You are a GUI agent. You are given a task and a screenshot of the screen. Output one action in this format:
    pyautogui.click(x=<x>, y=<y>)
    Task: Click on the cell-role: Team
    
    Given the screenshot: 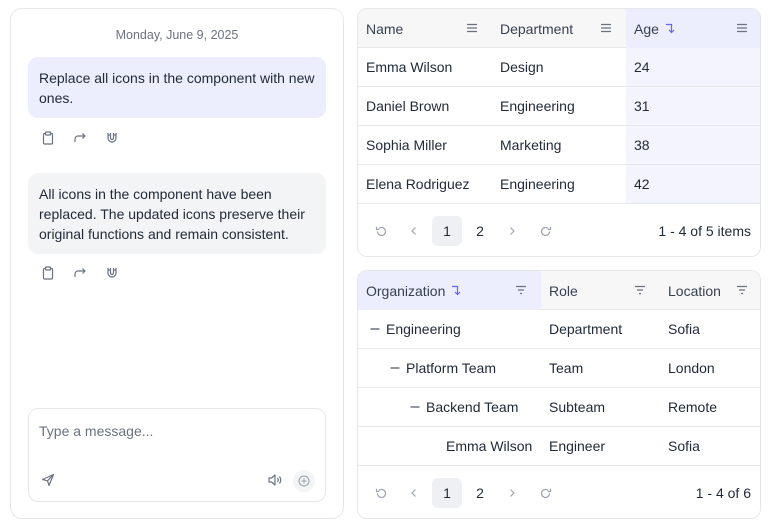 What is the action you would take?
    pyautogui.click(x=566, y=368)
    